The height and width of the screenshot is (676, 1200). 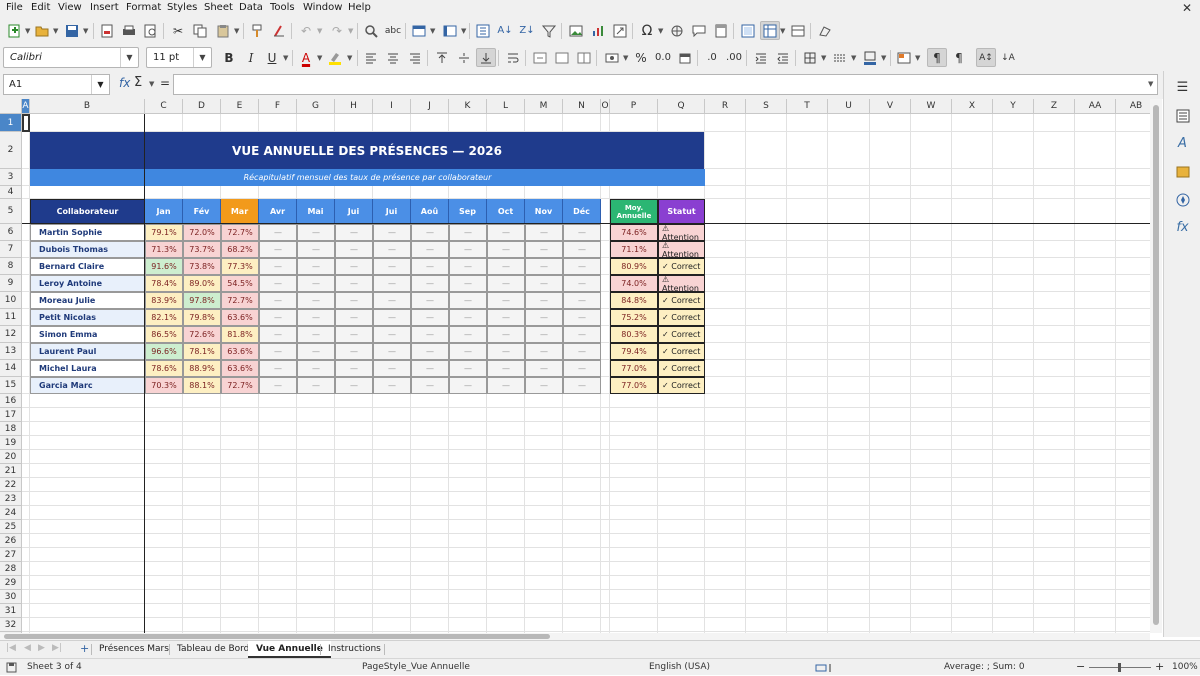 I want to click on menu-edit: Edit, so click(x=40, y=7).